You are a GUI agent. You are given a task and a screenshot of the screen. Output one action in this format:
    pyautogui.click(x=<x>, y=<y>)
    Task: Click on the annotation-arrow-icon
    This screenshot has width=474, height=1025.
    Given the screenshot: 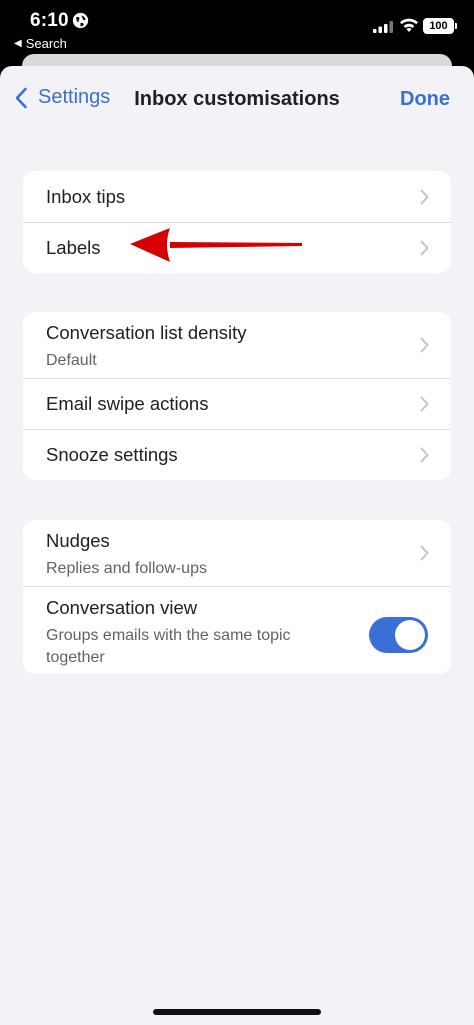 What is the action you would take?
    pyautogui.click(x=216, y=245)
    